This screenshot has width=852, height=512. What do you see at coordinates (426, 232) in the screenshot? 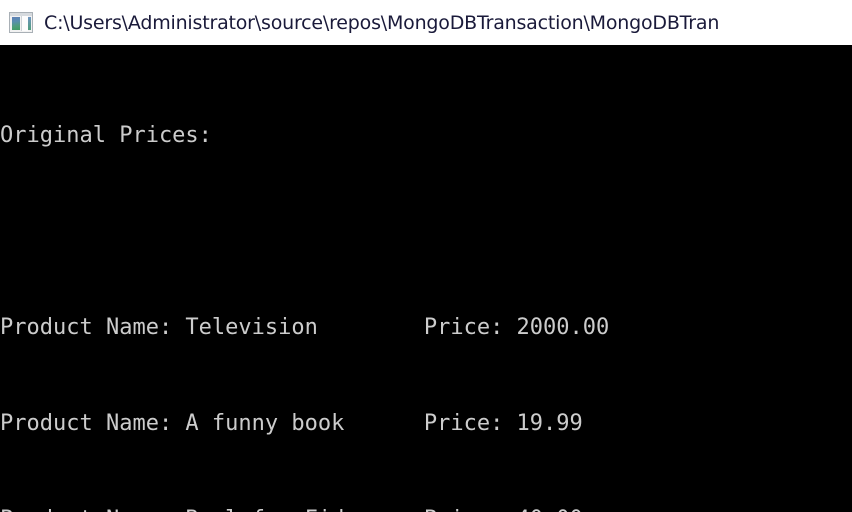
I see `console-line-blank` at bounding box center [426, 232].